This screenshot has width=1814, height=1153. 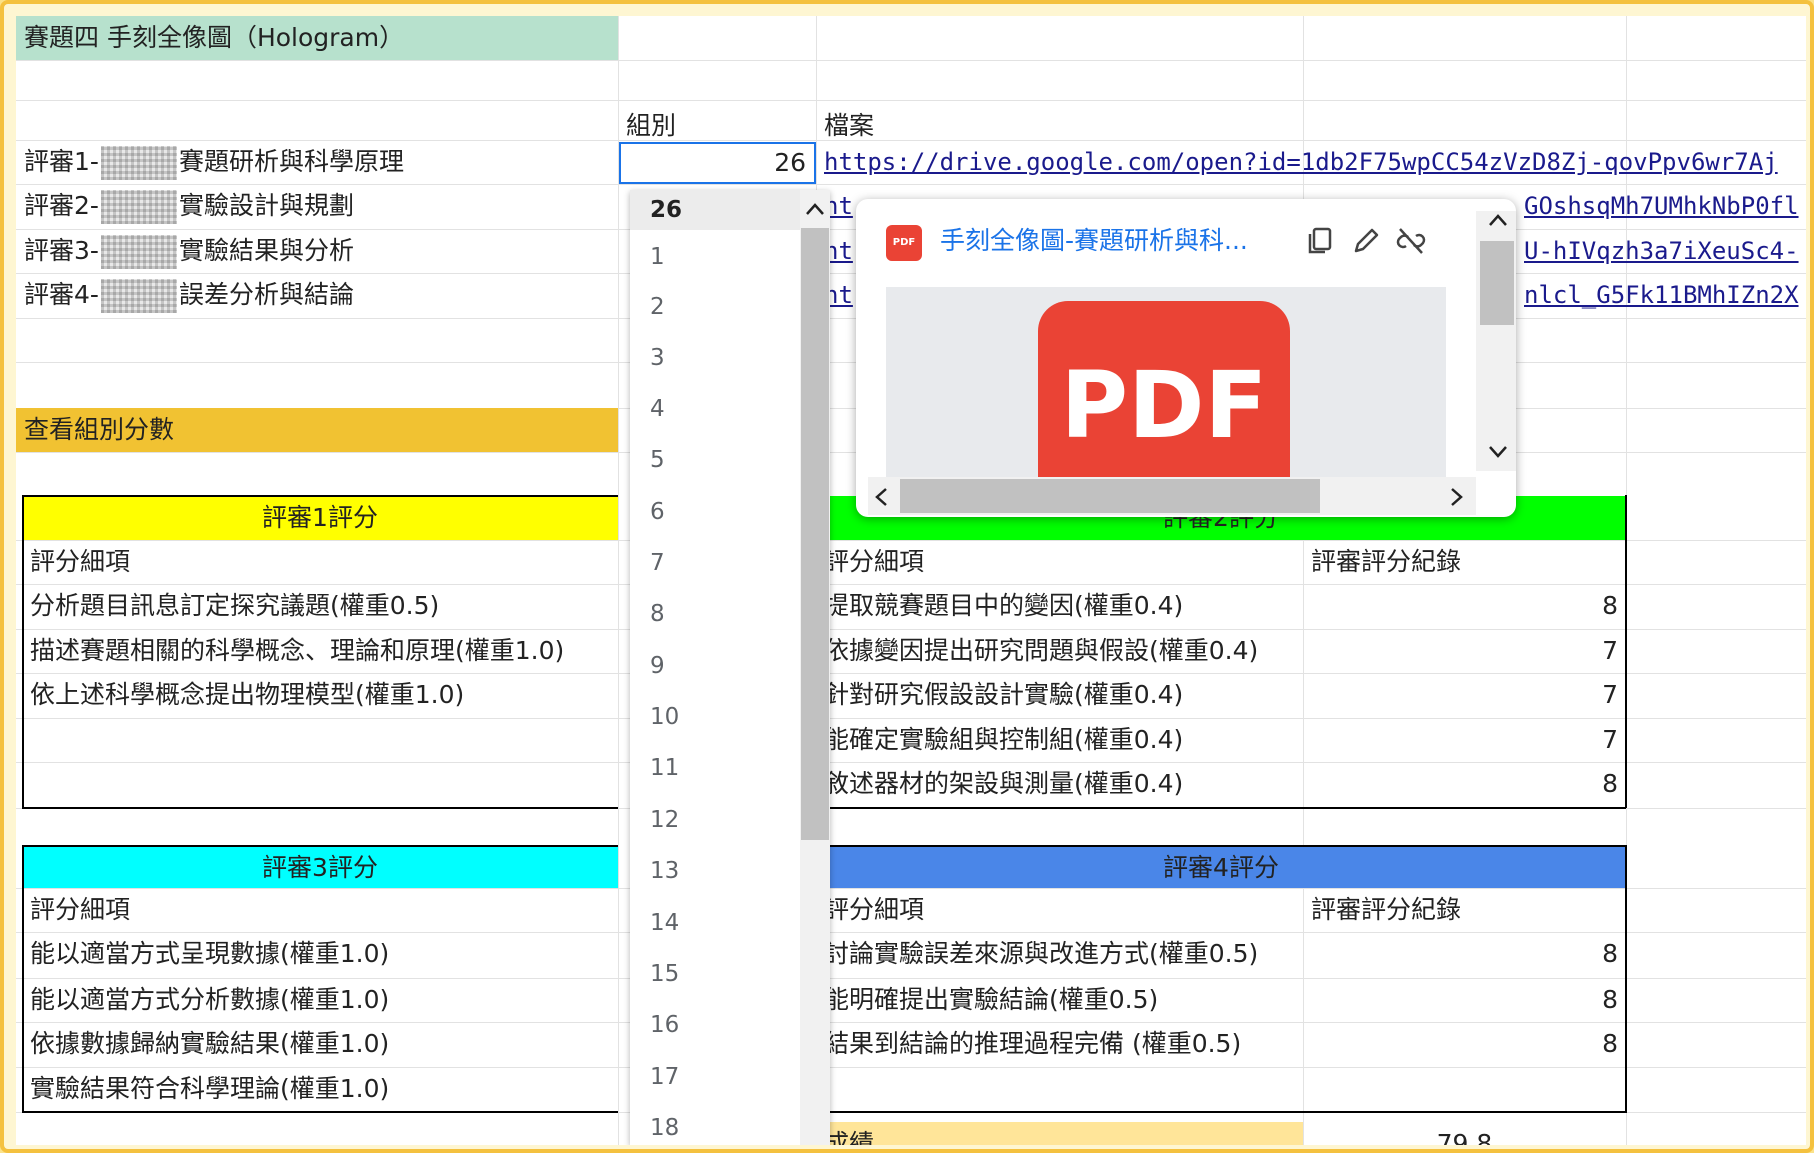 I want to click on file-link-2-end: GOshsqMh7UMhkNbP0fl, so click(x=1661, y=206).